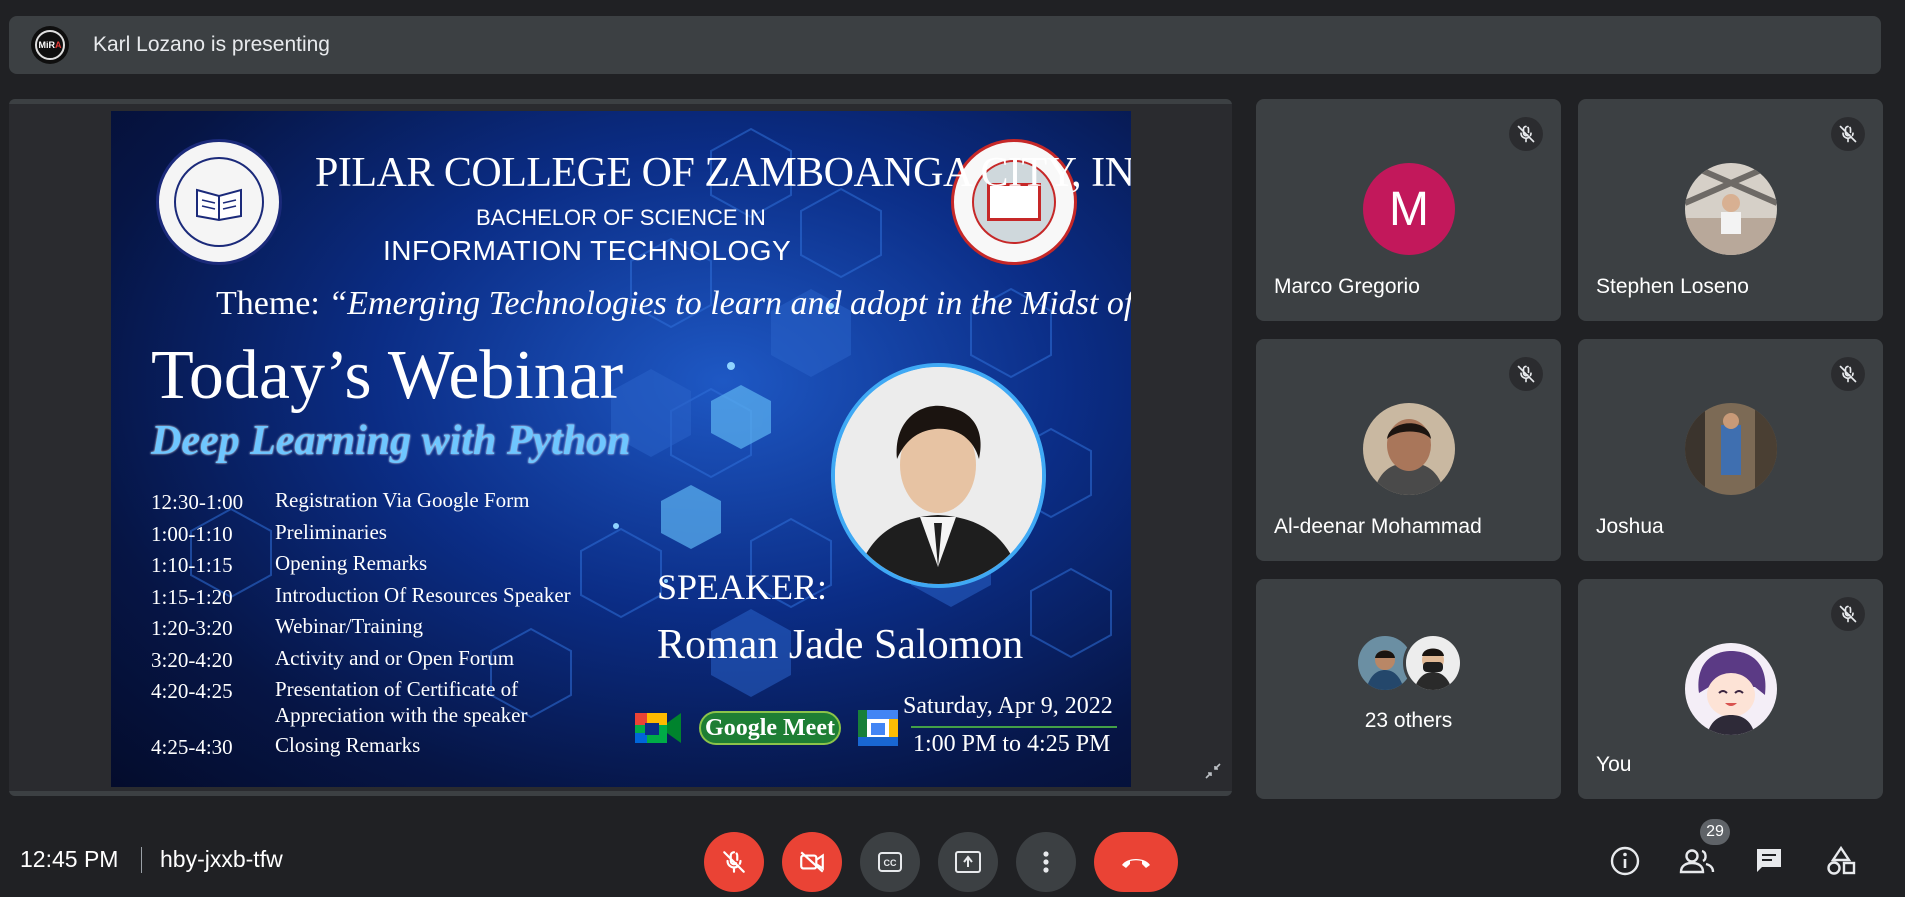 The height and width of the screenshot is (897, 1905). Describe the element at coordinates (1715, 832) in the screenshot. I see `participant-count-badge: 29` at that location.